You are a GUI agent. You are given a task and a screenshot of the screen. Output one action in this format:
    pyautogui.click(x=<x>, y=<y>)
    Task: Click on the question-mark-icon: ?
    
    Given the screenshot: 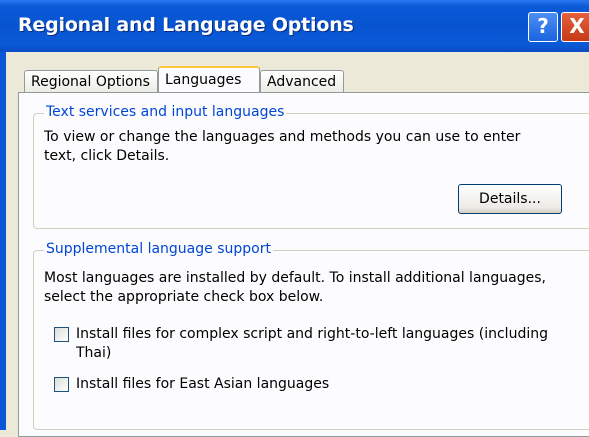 What is the action you would take?
    pyautogui.click(x=543, y=26)
    